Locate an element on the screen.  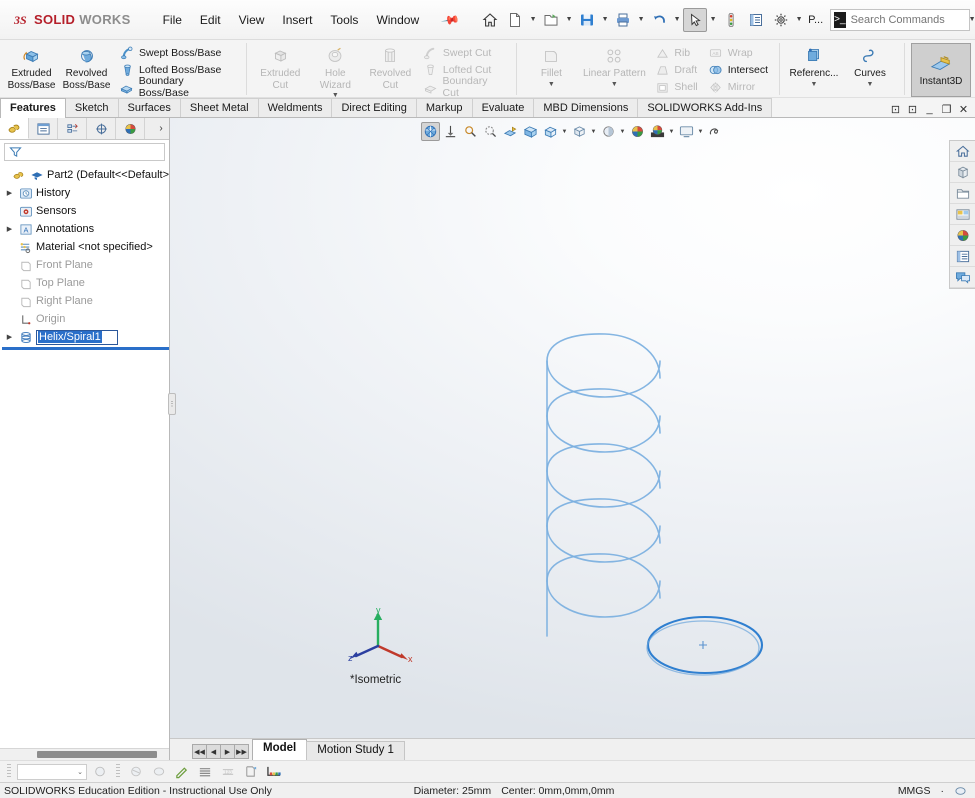
extruded-boss-base-button: Extruded Boss/Base is located at coordinates (31, 68).